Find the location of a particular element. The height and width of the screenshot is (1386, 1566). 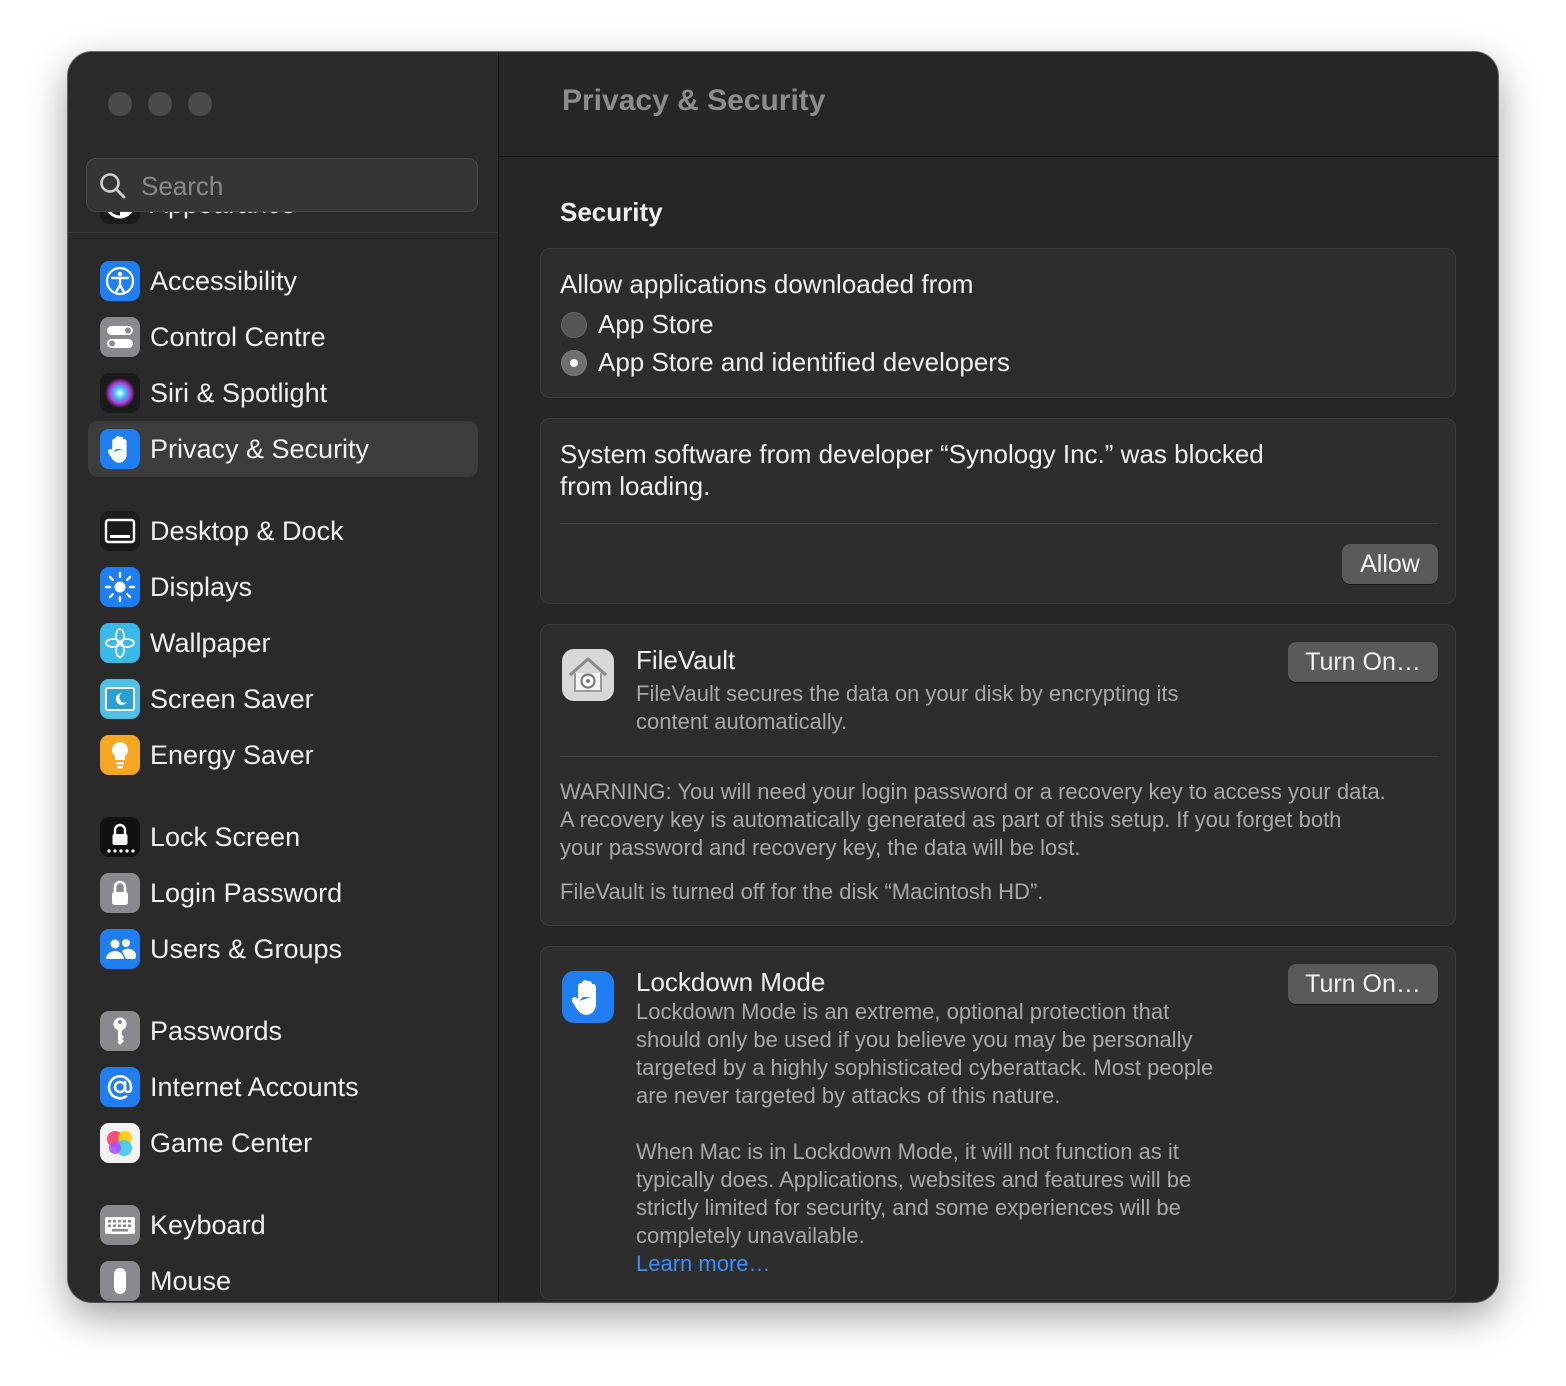

sidebar-item-passwords: Passwords is located at coordinates (283, 1031).